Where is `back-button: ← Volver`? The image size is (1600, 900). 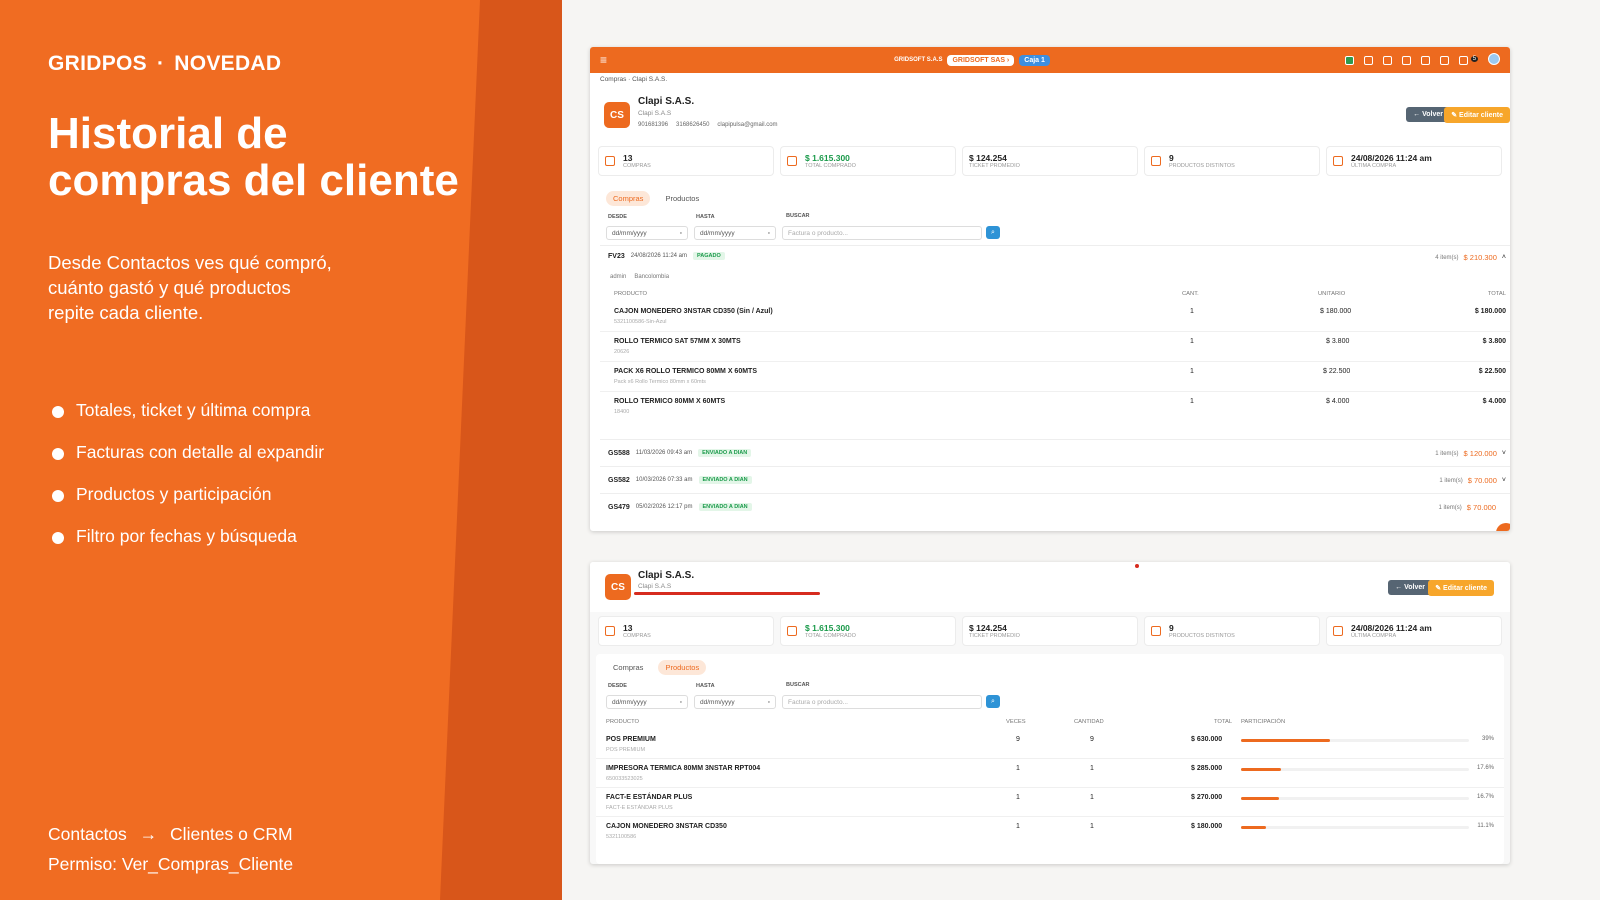 back-button: ← Volver is located at coordinates (1410, 587).